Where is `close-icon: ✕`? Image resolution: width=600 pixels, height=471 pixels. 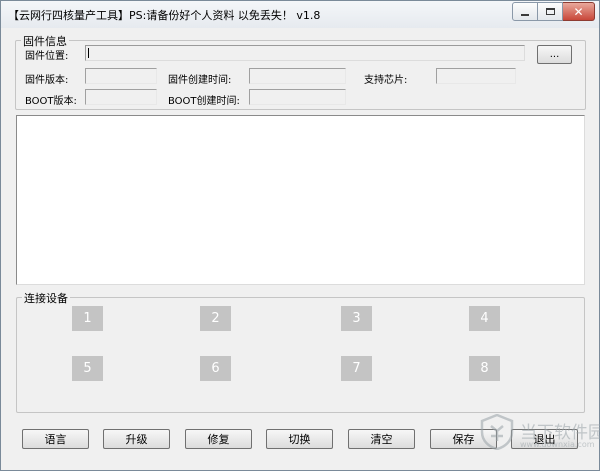
close-icon: ✕ is located at coordinates (578, 11).